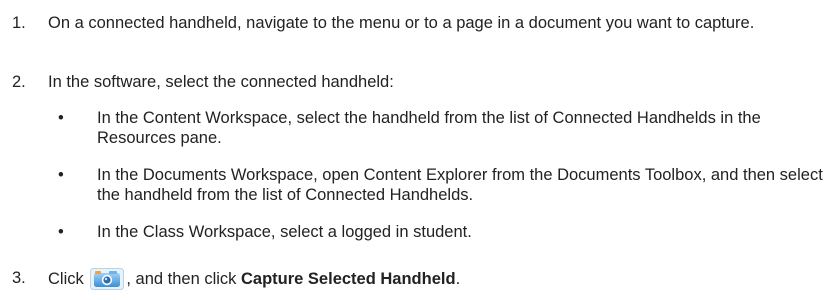  Describe the element at coordinates (19, 278) in the screenshot. I see `step-number: 3.` at that location.